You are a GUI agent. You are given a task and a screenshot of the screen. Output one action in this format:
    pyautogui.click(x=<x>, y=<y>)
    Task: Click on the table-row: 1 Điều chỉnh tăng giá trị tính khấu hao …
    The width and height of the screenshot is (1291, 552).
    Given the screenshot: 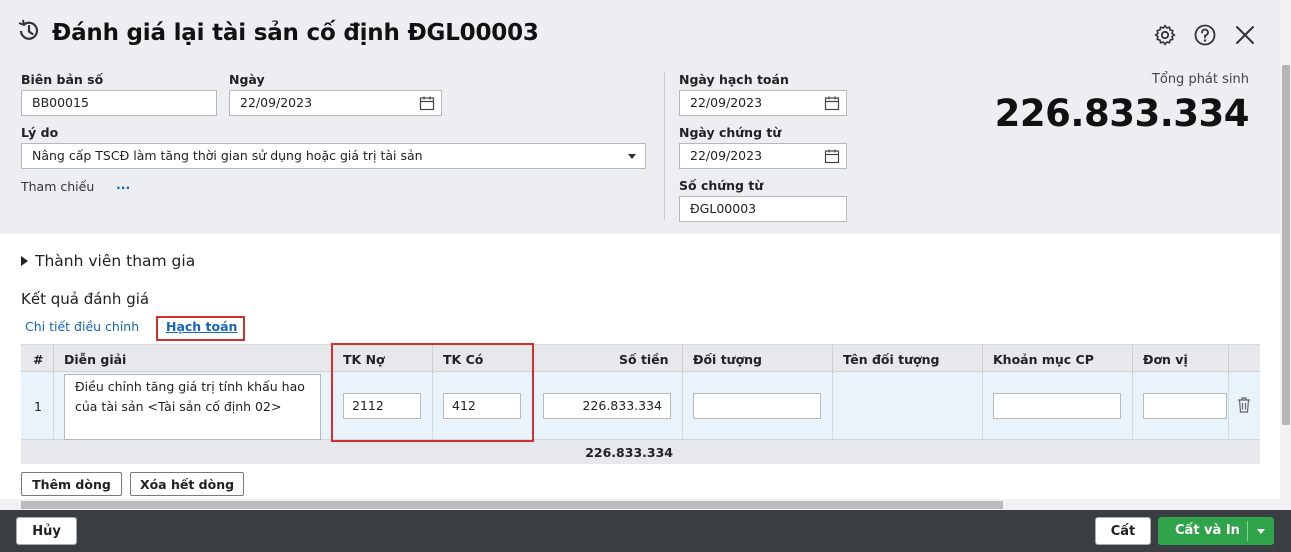 What is the action you would take?
    pyautogui.click(x=640, y=406)
    